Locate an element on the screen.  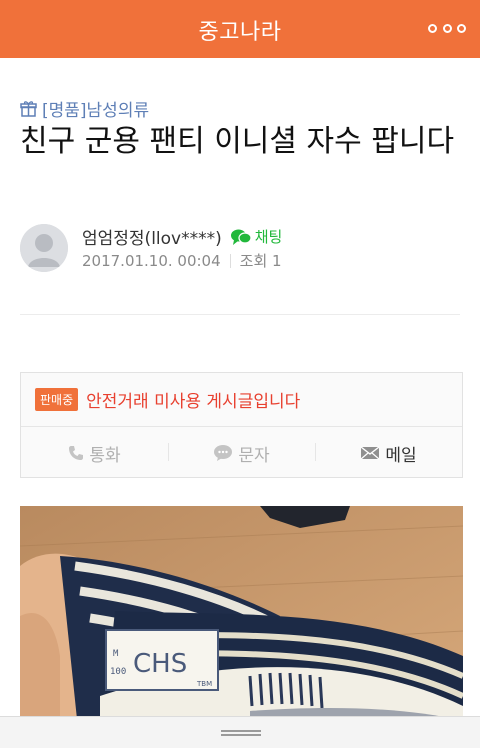
meta-divider is located at coordinates (230, 260).